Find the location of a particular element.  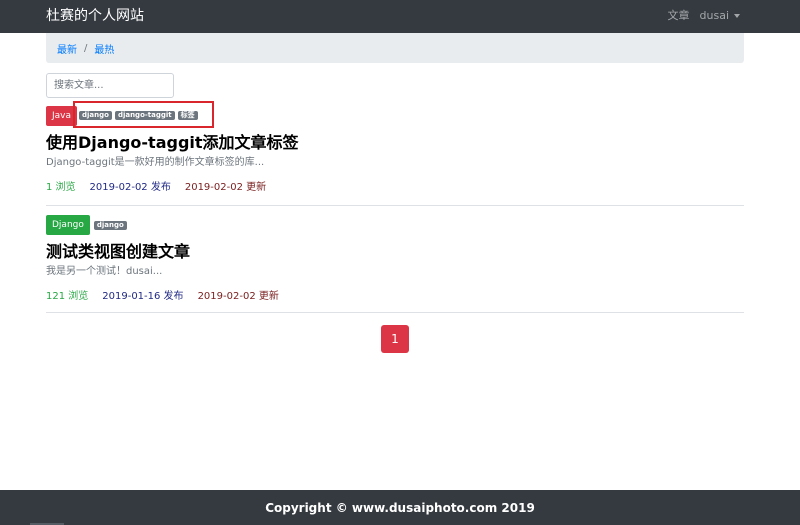

navbar: 杜赛的个人网站 文章 dusai is located at coordinates (400, 16).